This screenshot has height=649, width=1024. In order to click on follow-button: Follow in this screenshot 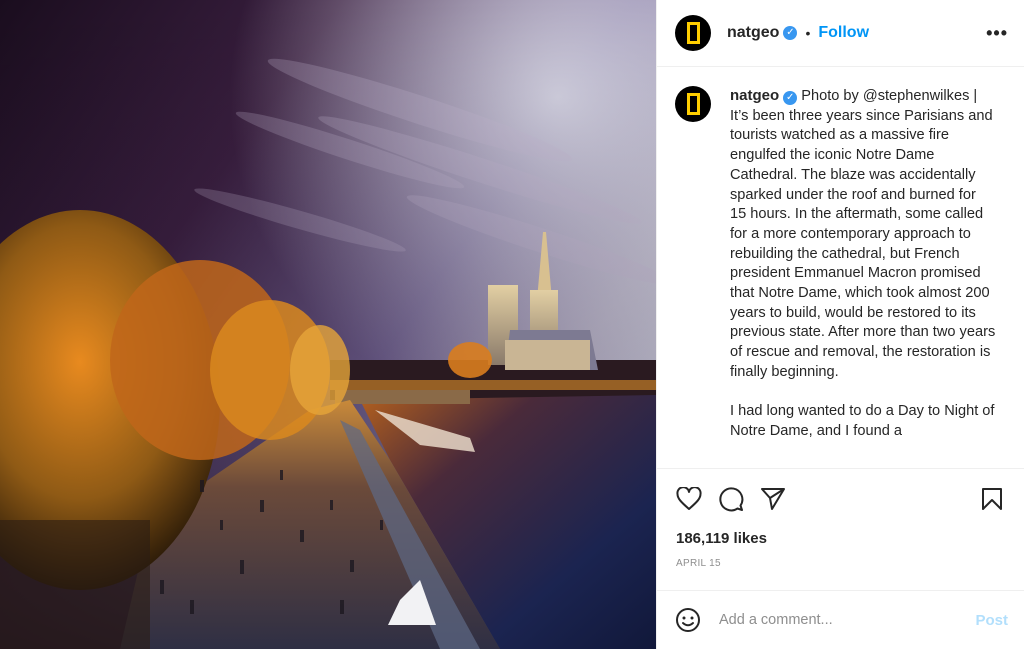, I will do `click(843, 33)`.